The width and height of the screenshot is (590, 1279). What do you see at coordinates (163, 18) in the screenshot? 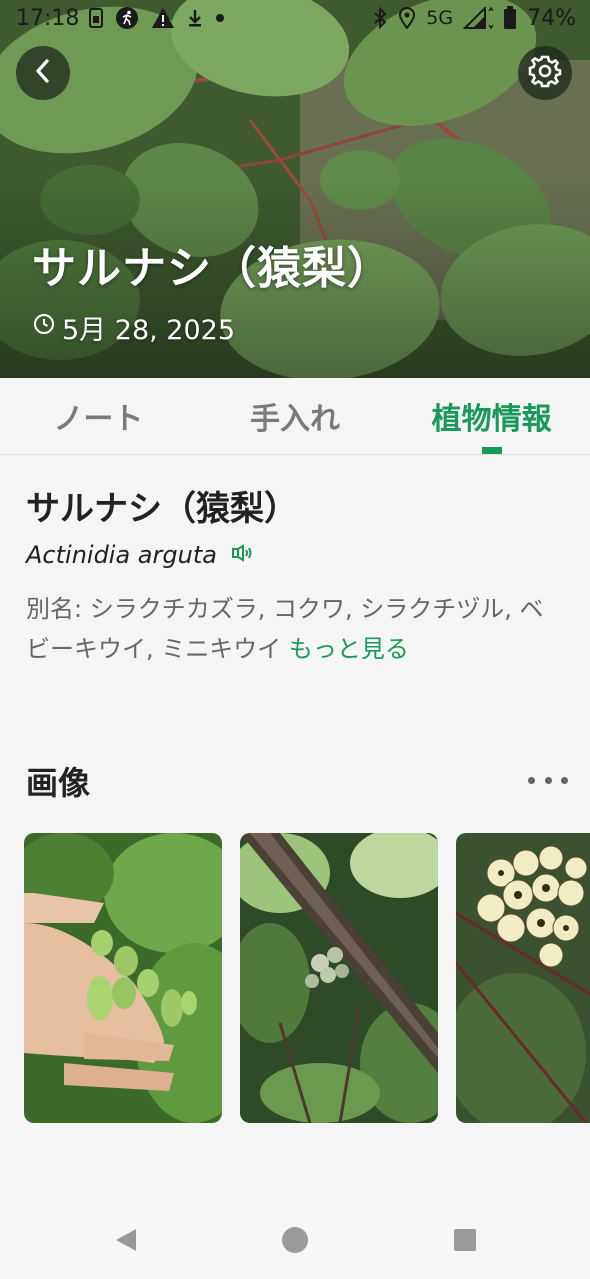
I see `warning-icon` at bounding box center [163, 18].